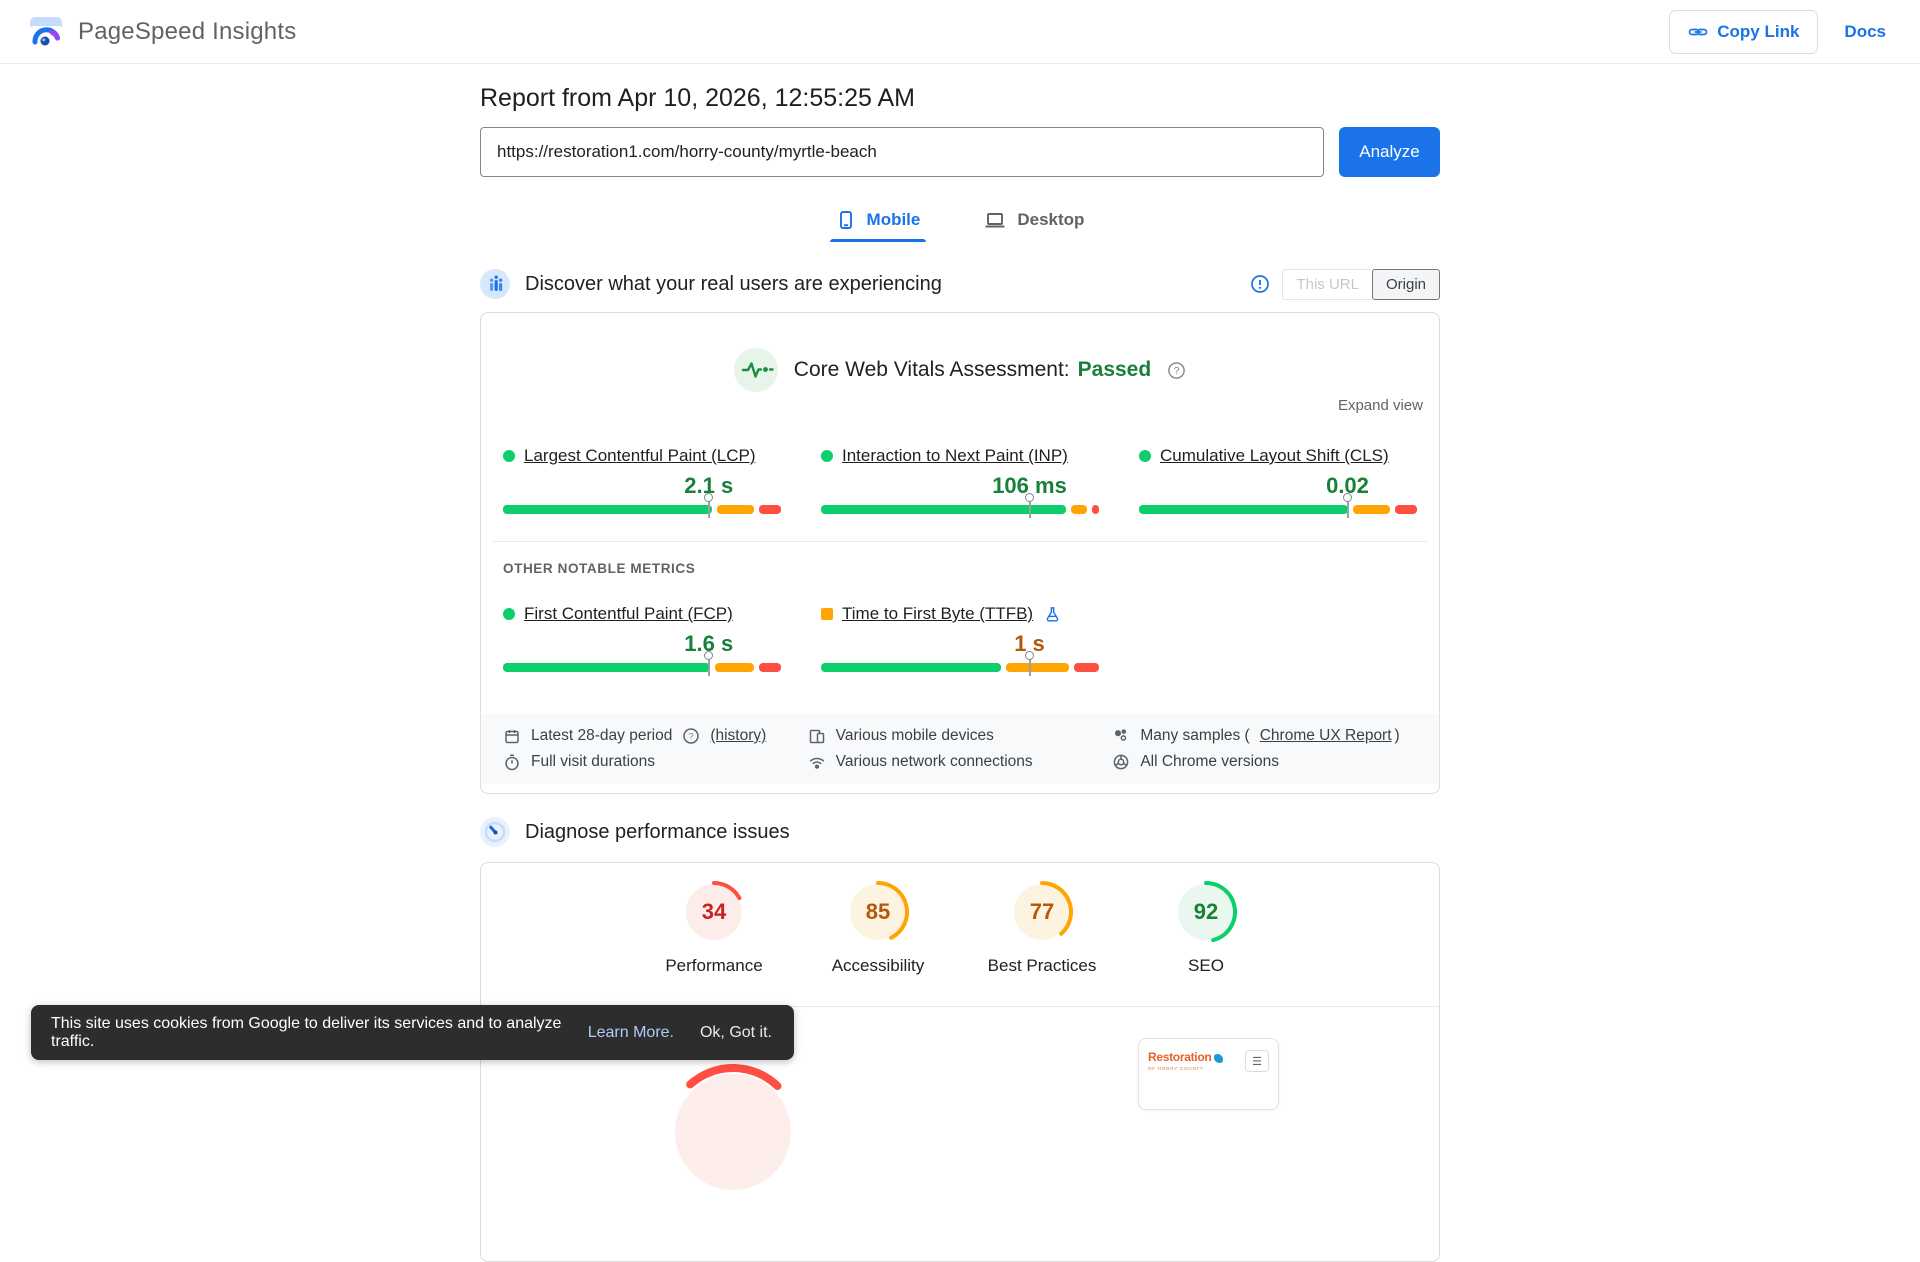  What do you see at coordinates (1180, 1057) in the screenshot?
I see `thumbnail-brand-text: Restoration` at bounding box center [1180, 1057].